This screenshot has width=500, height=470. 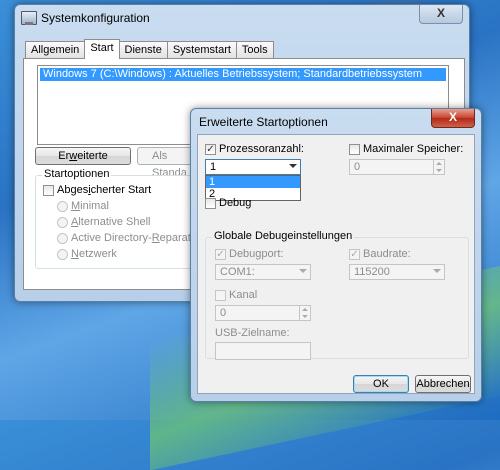 I want to click on processor-count-label: Prozessoranzahl:, so click(x=261, y=149).